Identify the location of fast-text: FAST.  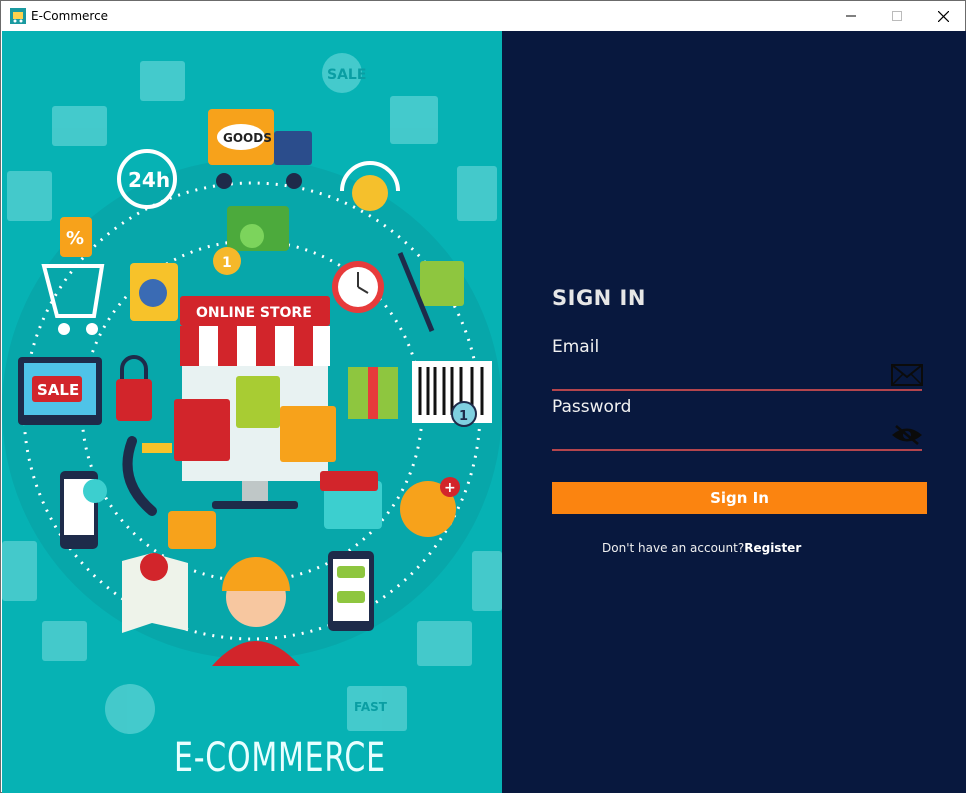
(371, 707).